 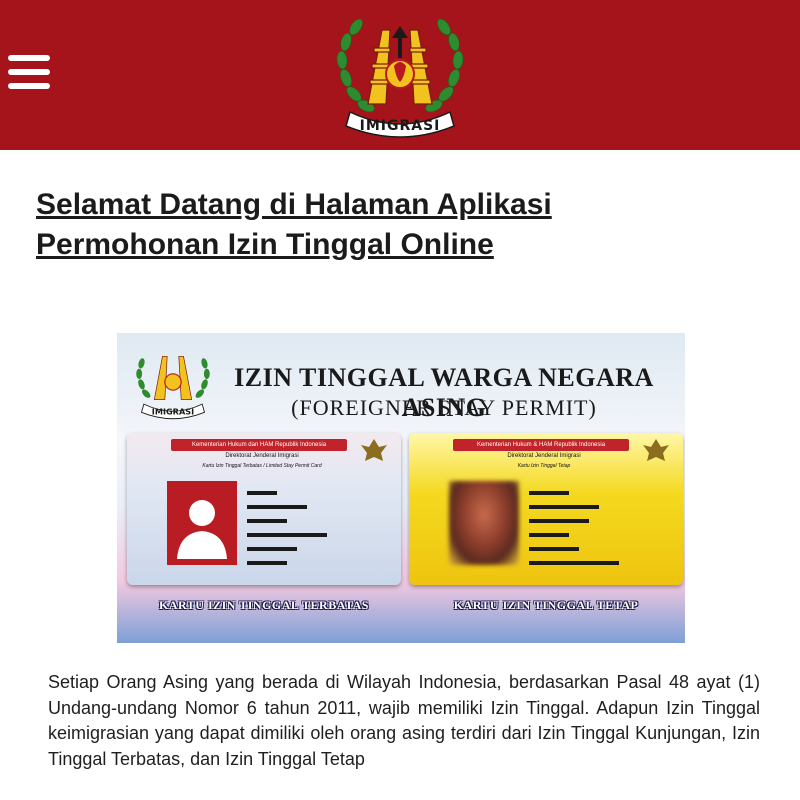 What do you see at coordinates (444, 407) in the screenshot?
I see `banner-subtitle: (FOREIGNER STAY PERMIT)` at bounding box center [444, 407].